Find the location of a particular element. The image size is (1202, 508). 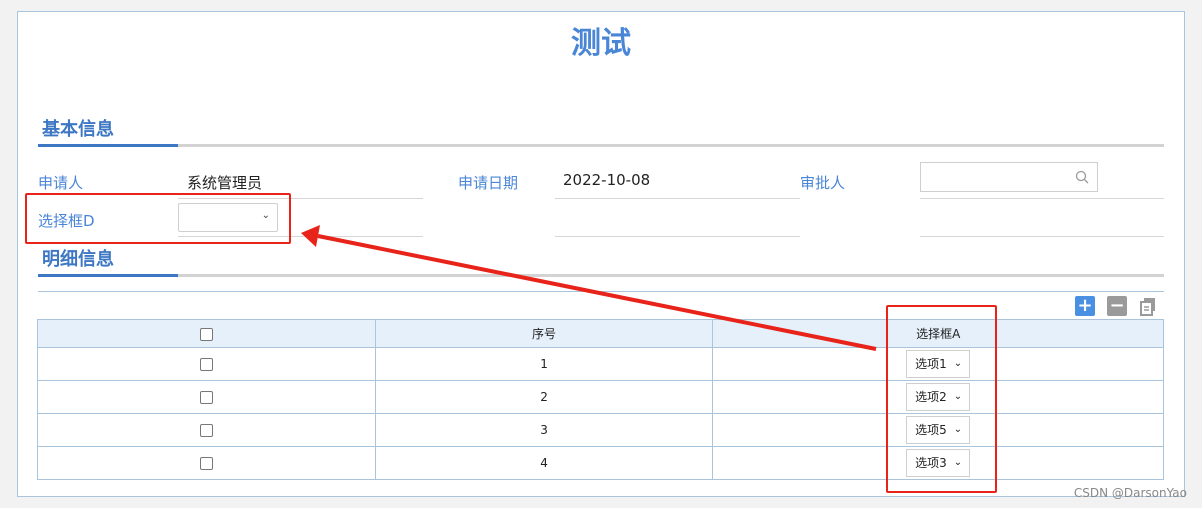

row-index: 4 is located at coordinates (544, 463).